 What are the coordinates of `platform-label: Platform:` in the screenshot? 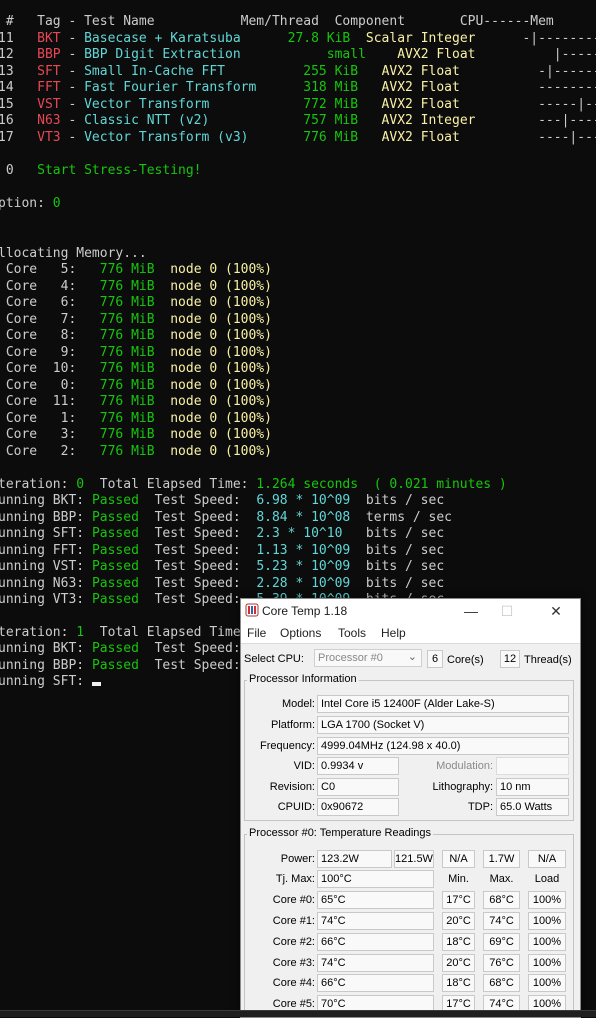 It's located at (292, 725).